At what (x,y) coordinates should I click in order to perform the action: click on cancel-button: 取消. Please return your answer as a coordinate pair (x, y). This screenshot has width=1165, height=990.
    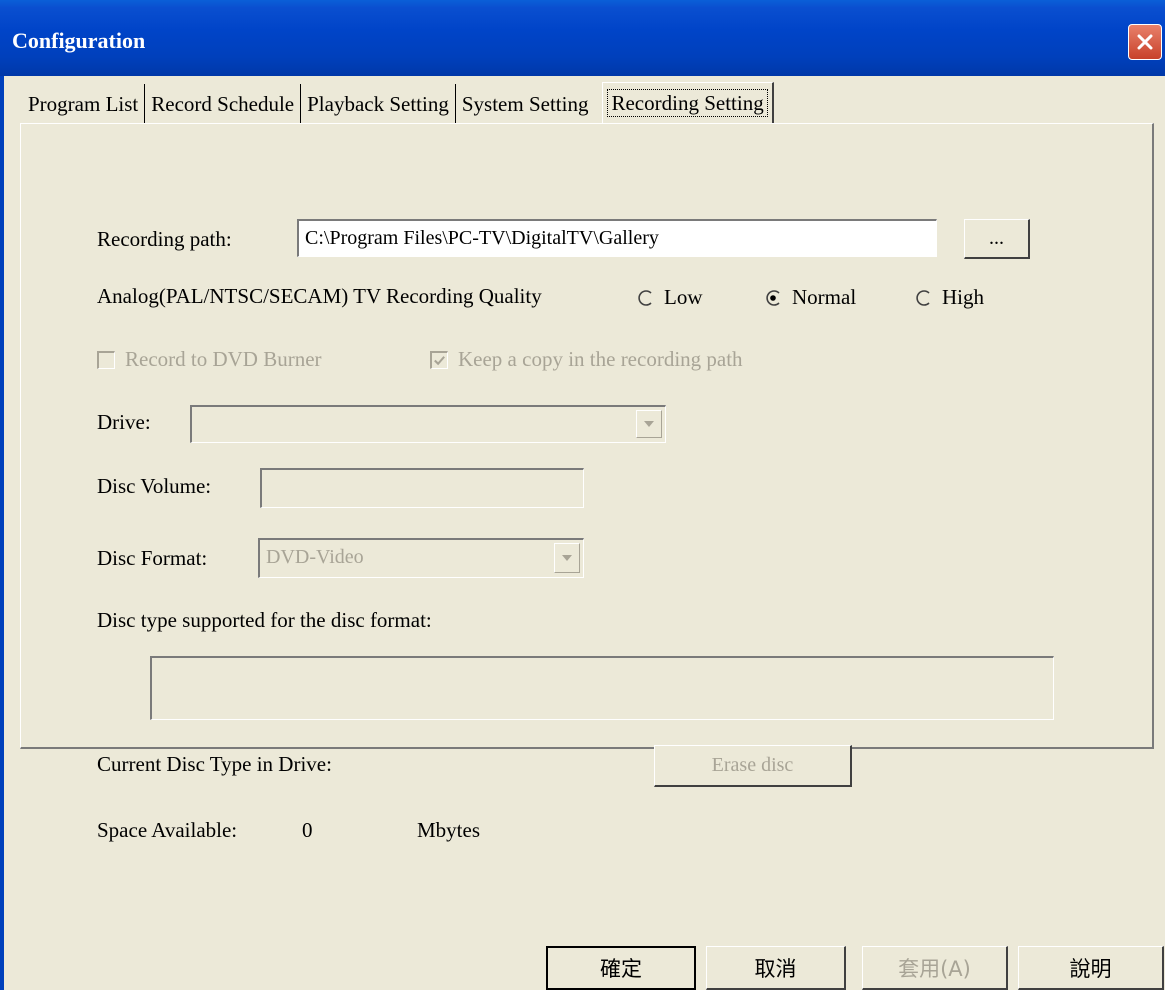
    Looking at the image, I should click on (776, 968).